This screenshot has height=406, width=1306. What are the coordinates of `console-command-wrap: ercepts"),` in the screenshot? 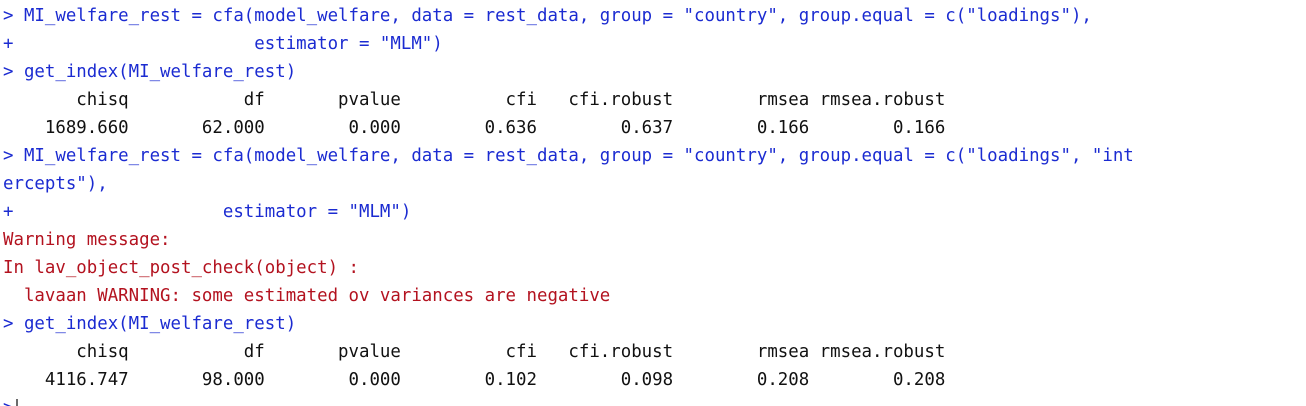 It's located at (55, 184).